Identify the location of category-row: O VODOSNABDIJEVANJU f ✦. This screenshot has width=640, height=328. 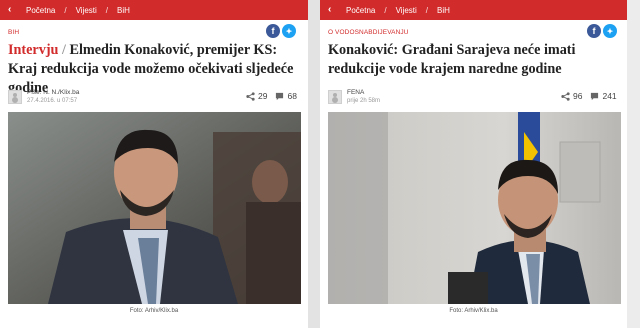
(473, 30).